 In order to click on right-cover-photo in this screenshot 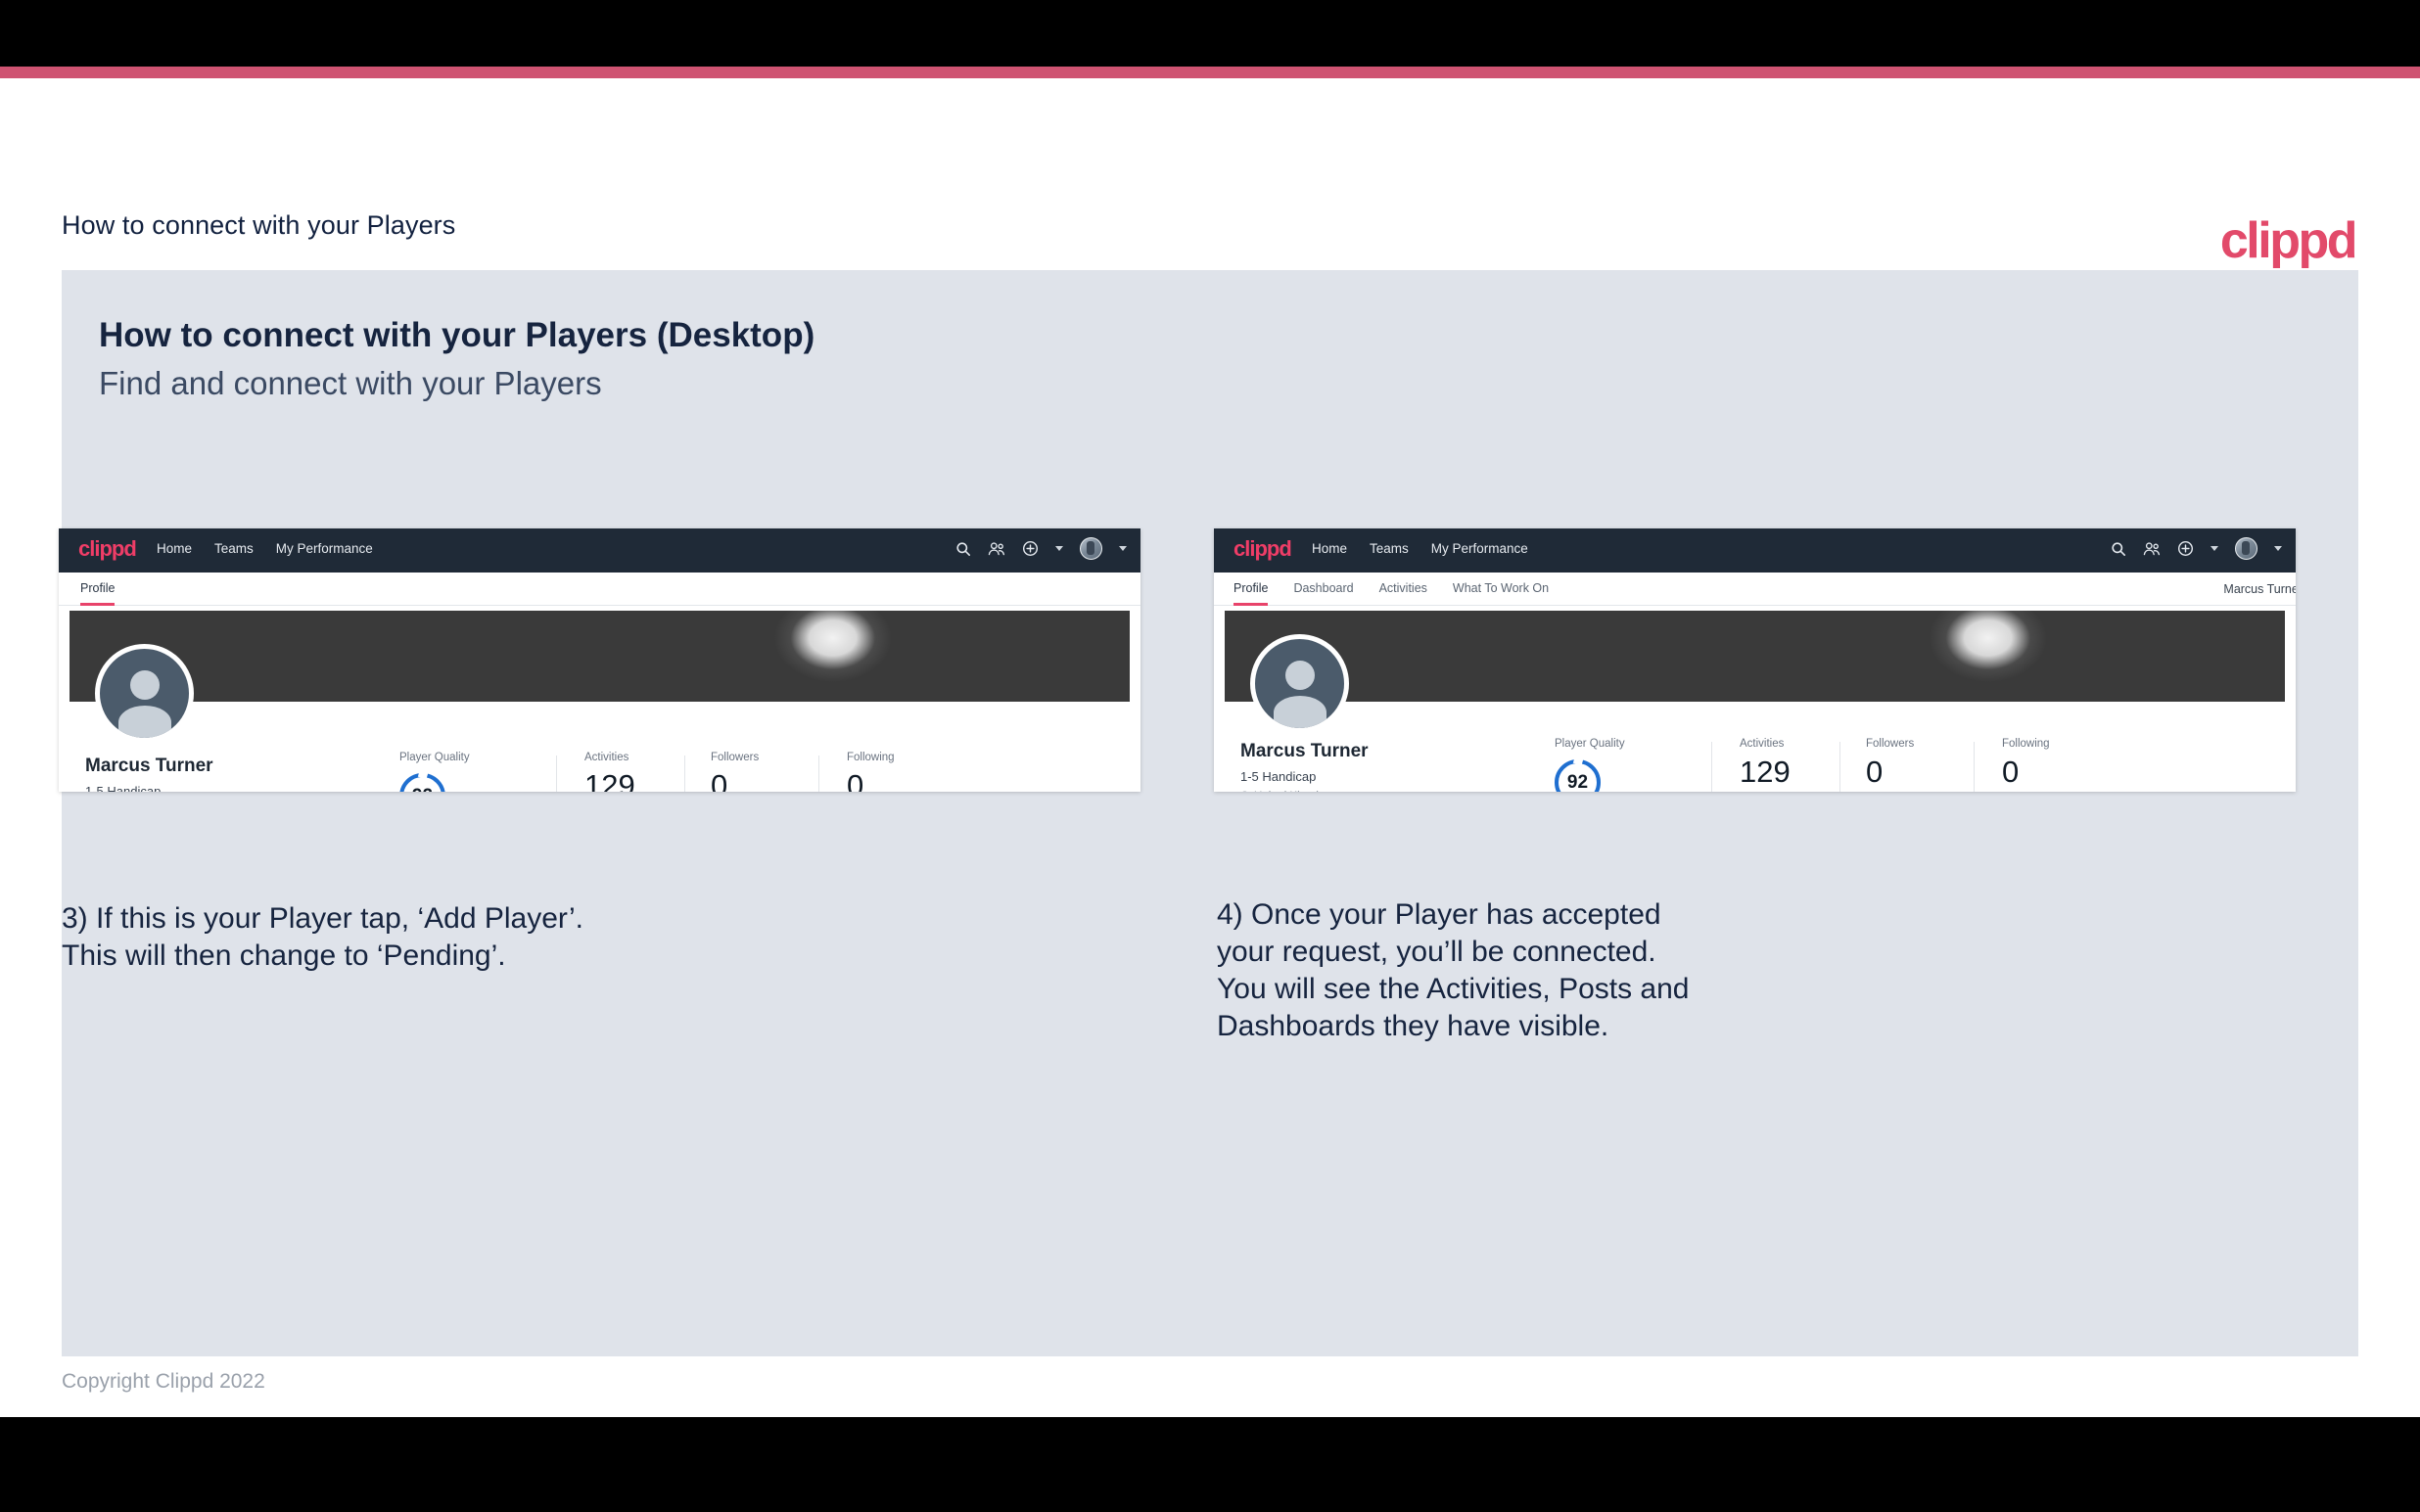, I will do `click(1755, 656)`.